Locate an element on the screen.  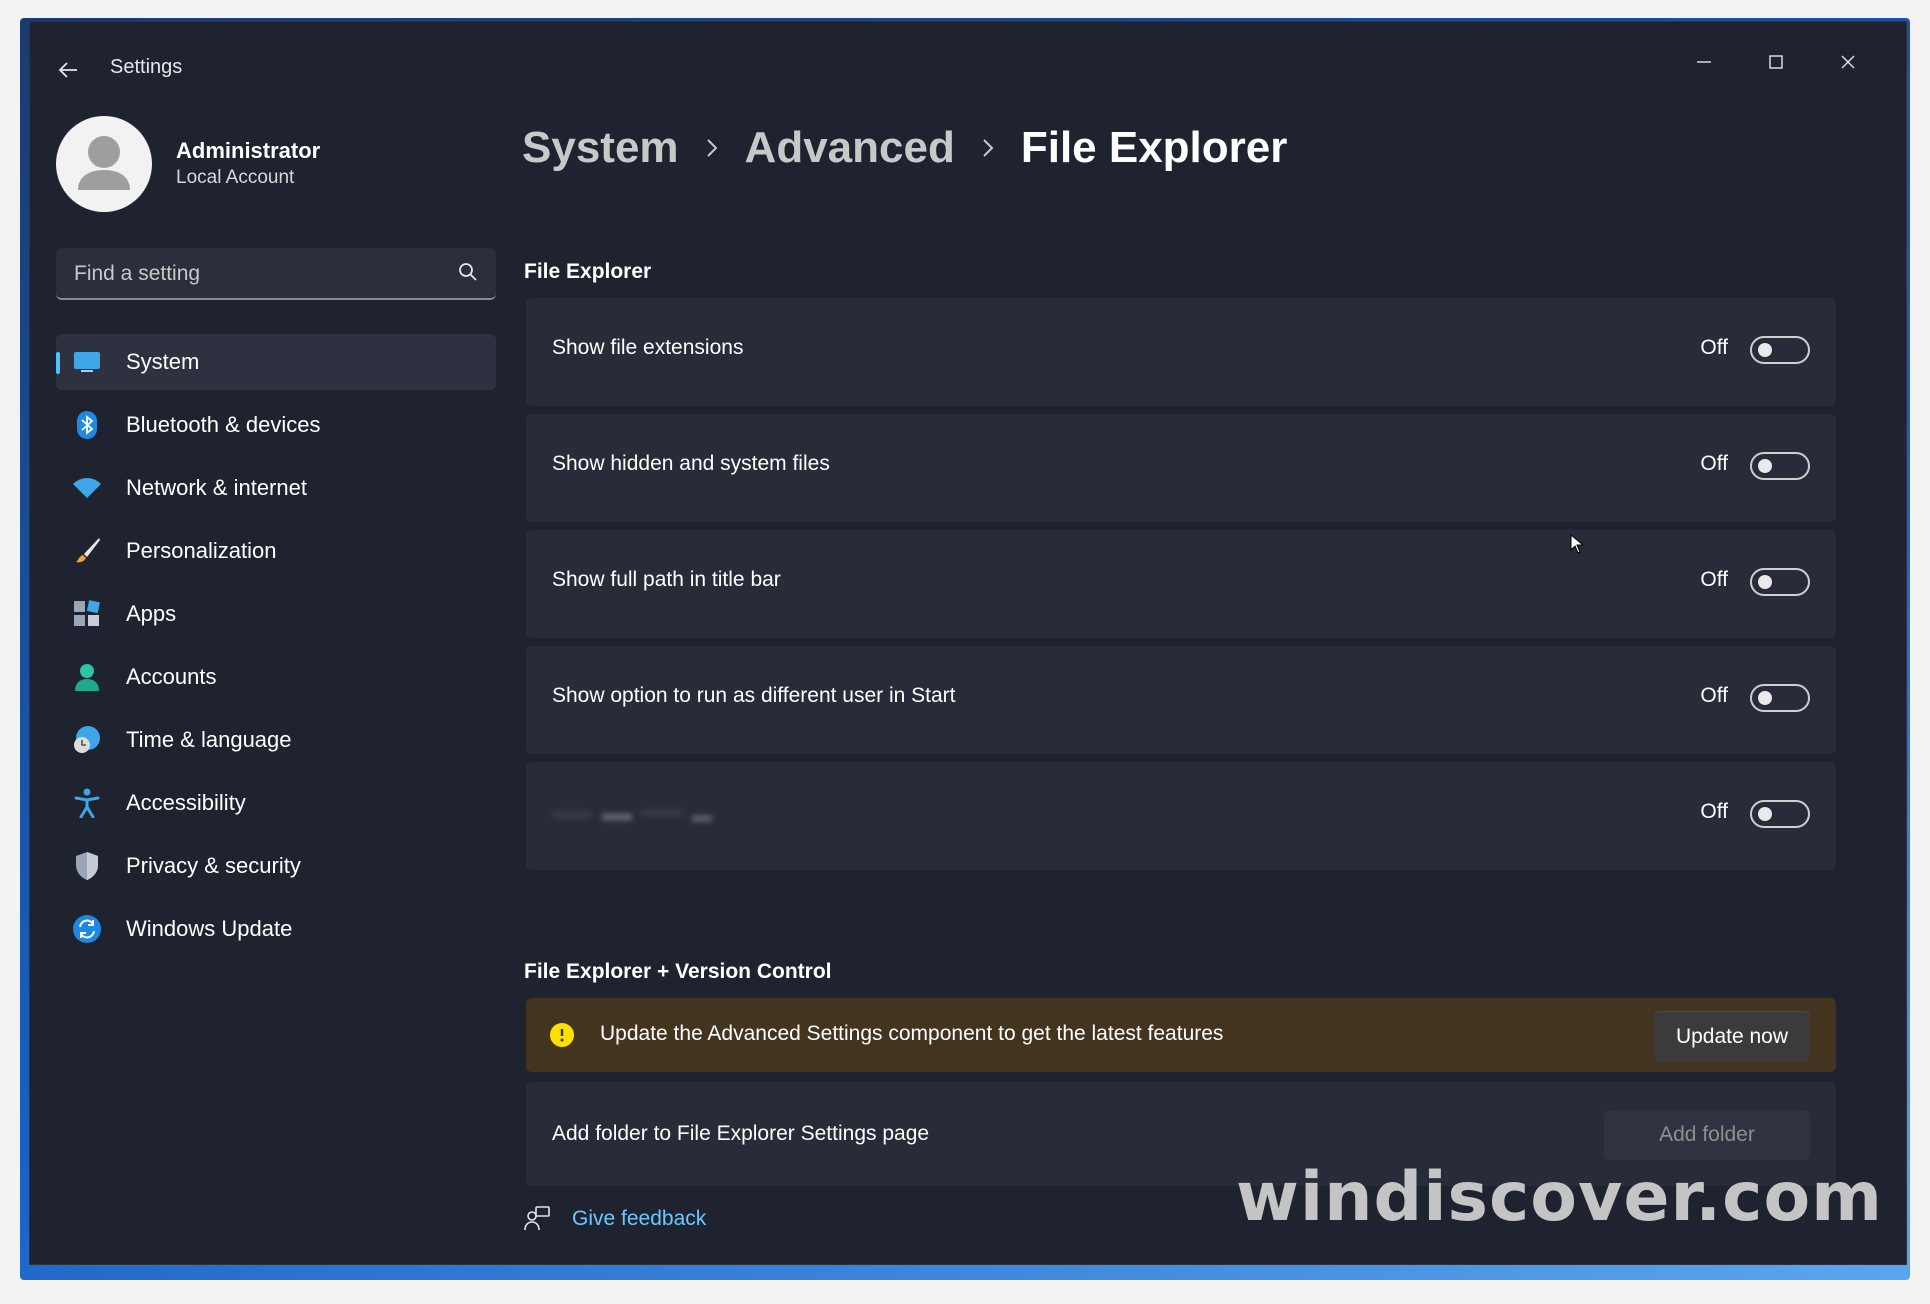
sidebar-item-network: Network & internet is located at coordinates (276, 488).